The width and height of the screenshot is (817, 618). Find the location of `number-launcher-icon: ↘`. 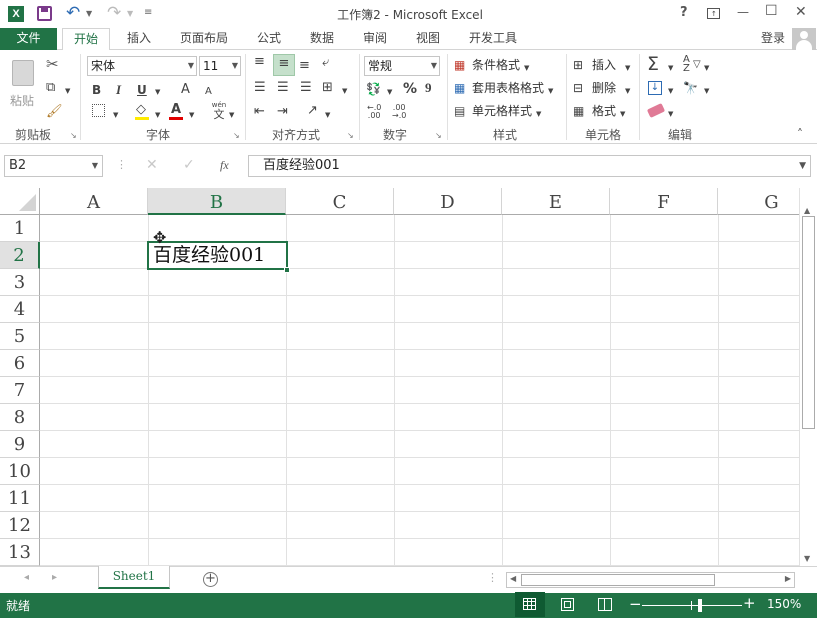

number-launcher-icon: ↘ is located at coordinates (438, 136).